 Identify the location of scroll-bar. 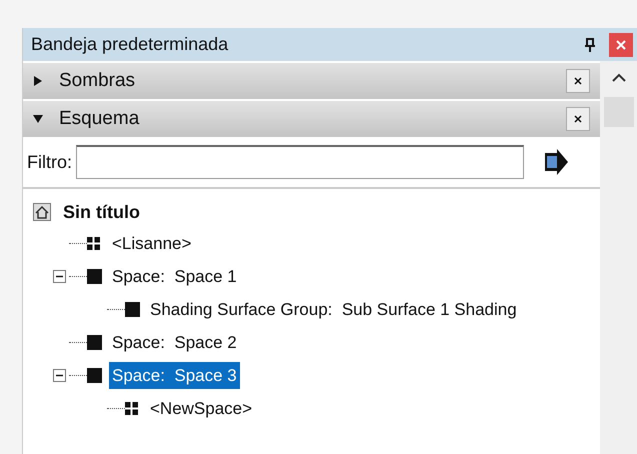
(618, 257).